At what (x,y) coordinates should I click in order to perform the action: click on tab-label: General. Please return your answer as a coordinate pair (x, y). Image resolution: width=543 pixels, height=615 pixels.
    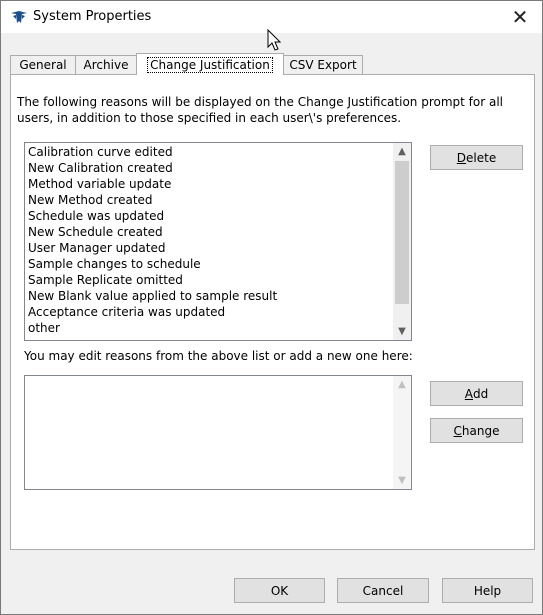
    Looking at the image, I should click on (43, 65).